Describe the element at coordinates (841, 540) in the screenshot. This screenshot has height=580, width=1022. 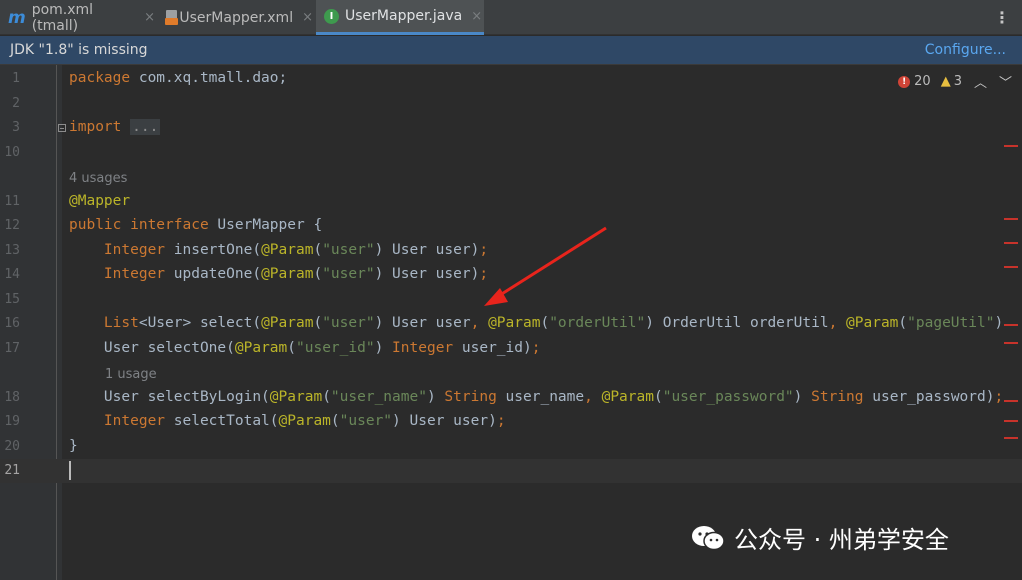
I see `watermark-text: 公众号 · 州弟学安全` at that location.